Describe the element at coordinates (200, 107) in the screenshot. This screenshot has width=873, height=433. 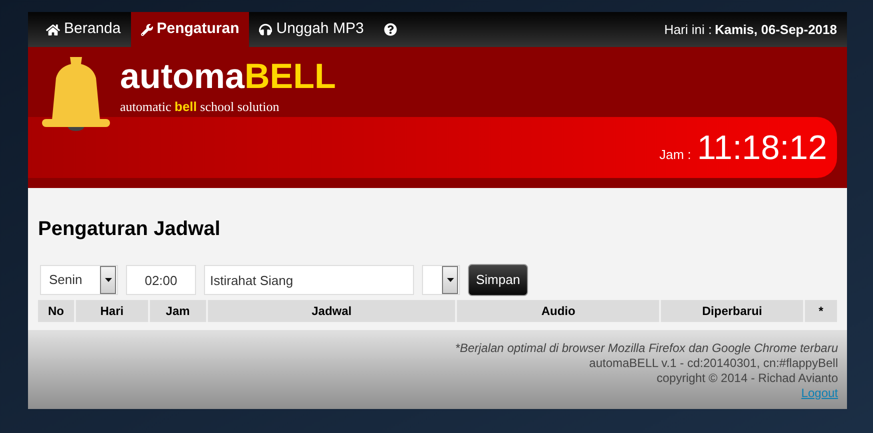
I see `tagline: automatic bell school solution` at that location.